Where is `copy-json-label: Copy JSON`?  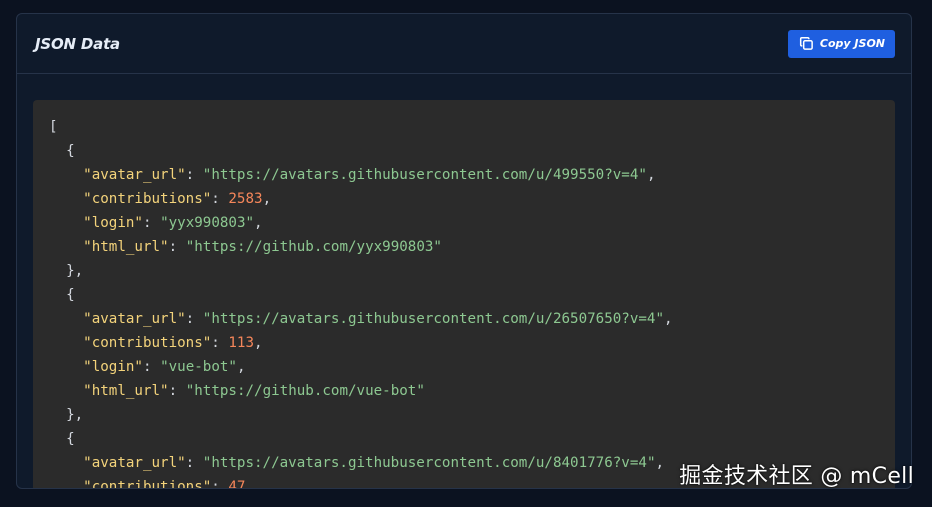 copy-json-label: Copy JSON is located at coordinates (852, 43).